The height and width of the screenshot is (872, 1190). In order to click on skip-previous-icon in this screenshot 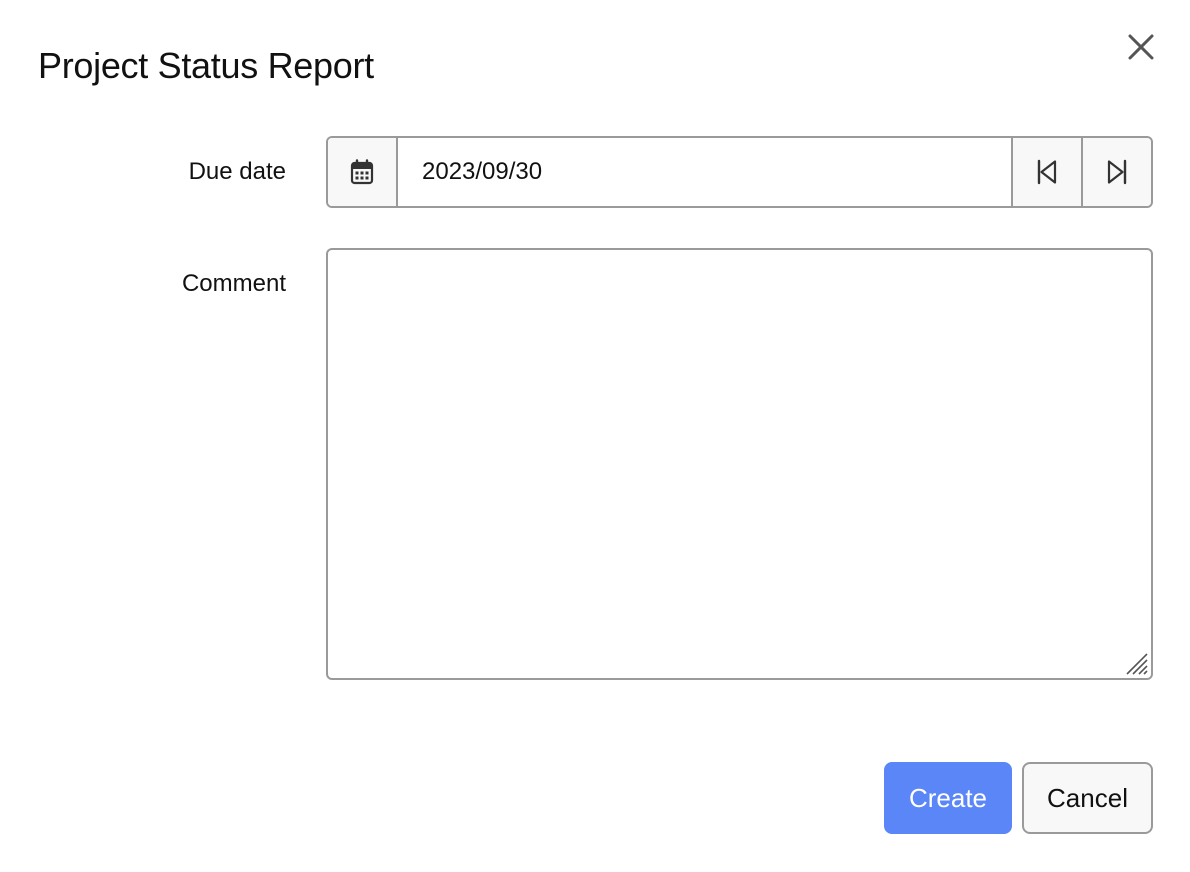, I will do `click(1047, 172)`.